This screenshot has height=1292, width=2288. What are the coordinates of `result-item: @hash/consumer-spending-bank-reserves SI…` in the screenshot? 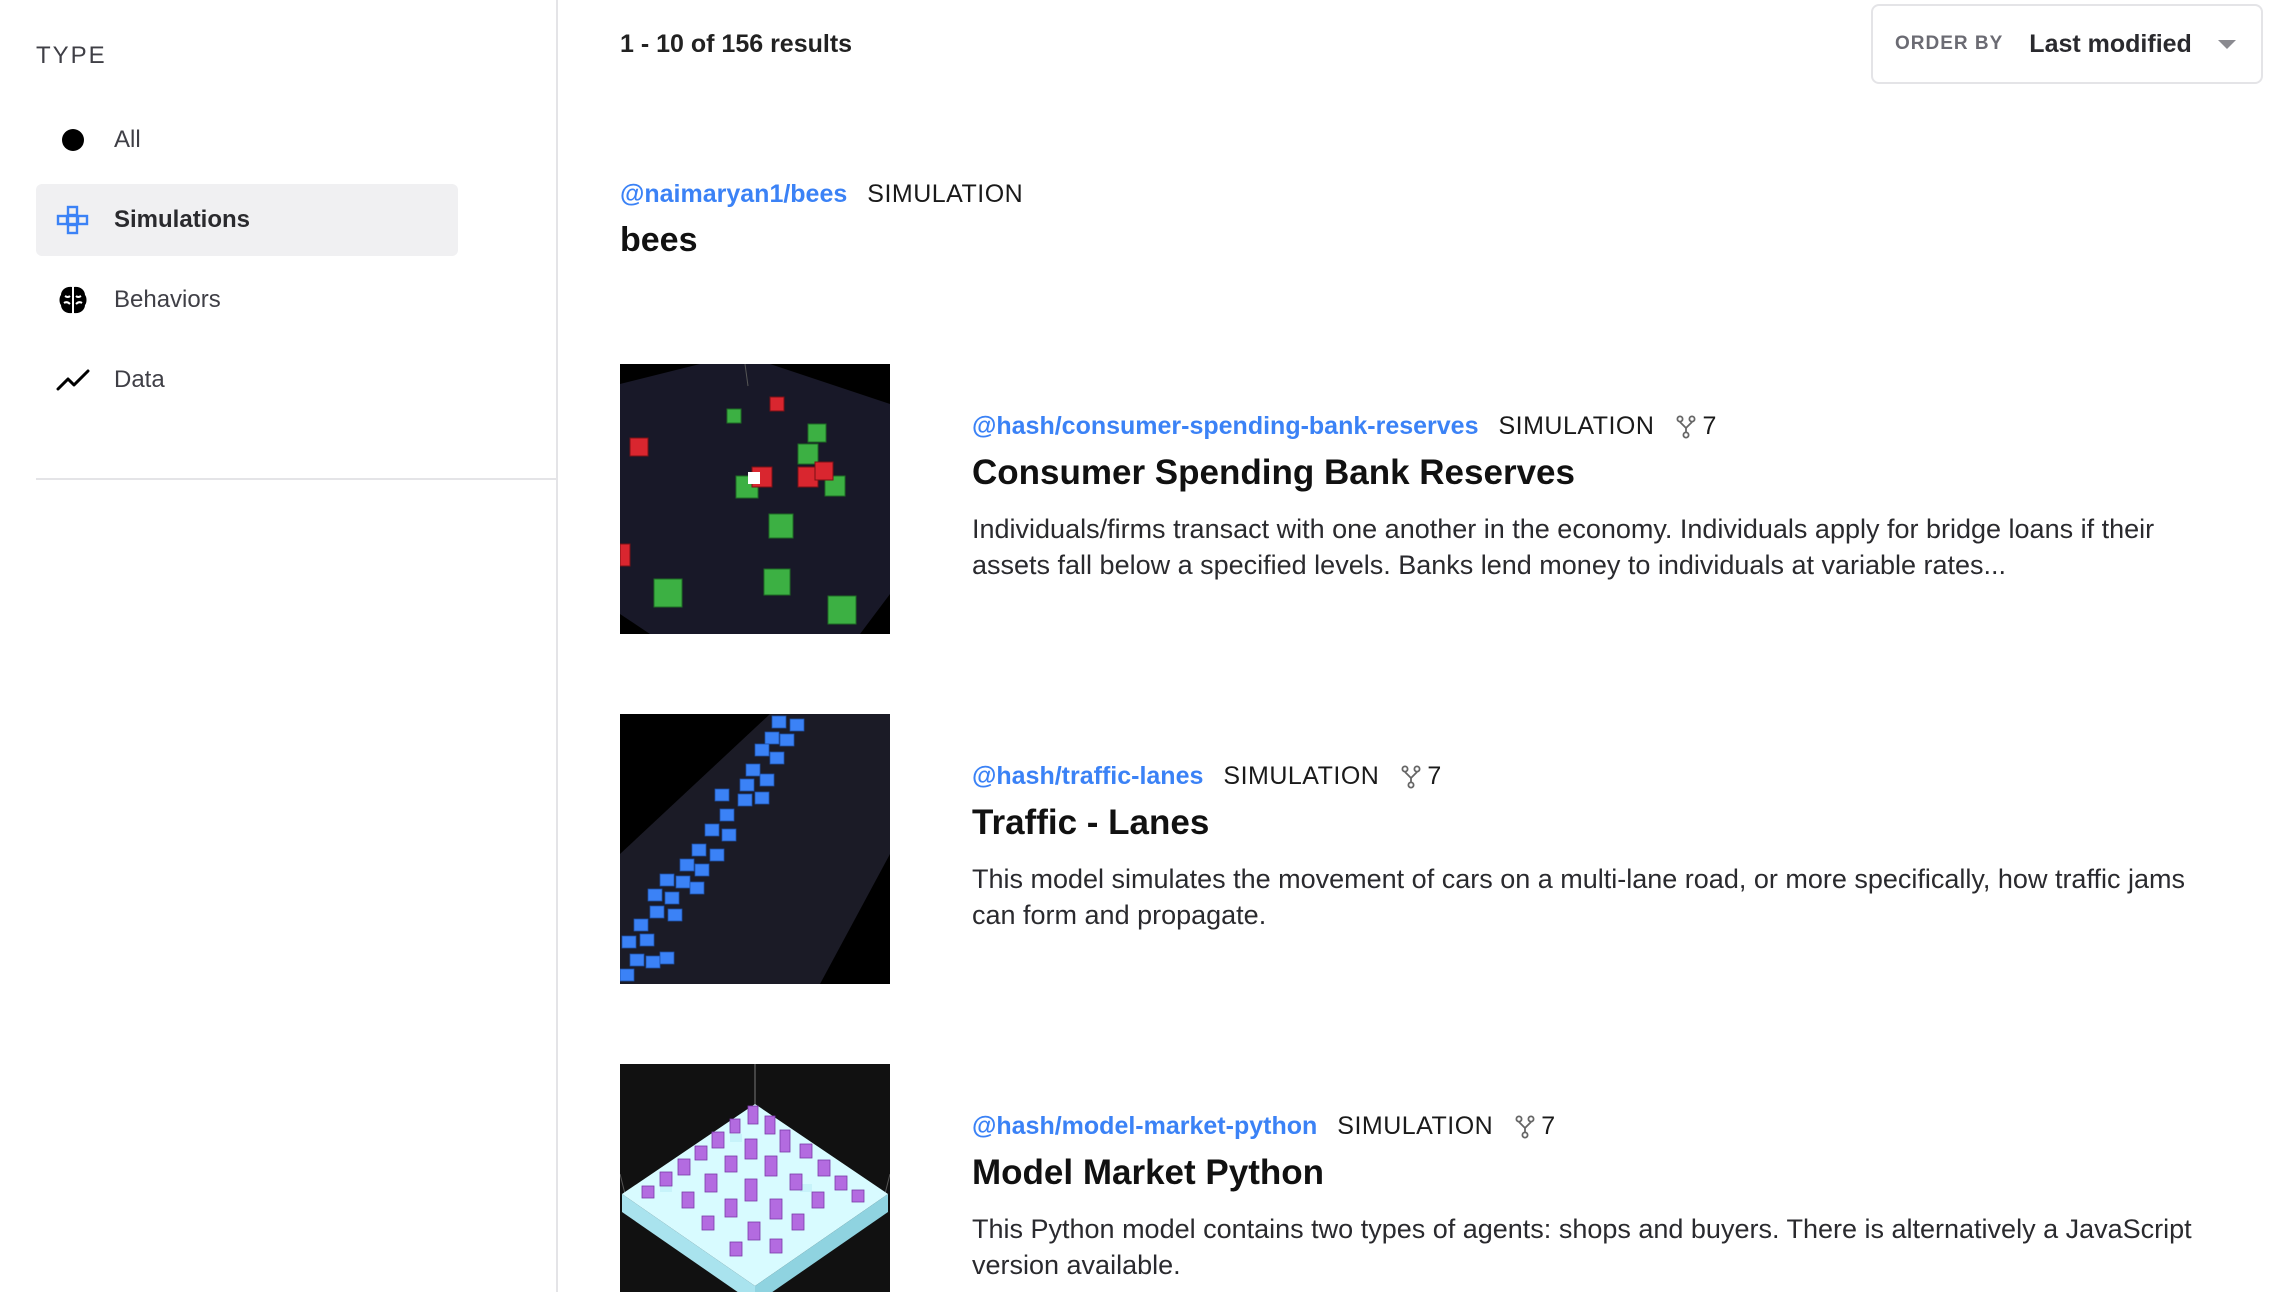 It's located at (1440, 499).